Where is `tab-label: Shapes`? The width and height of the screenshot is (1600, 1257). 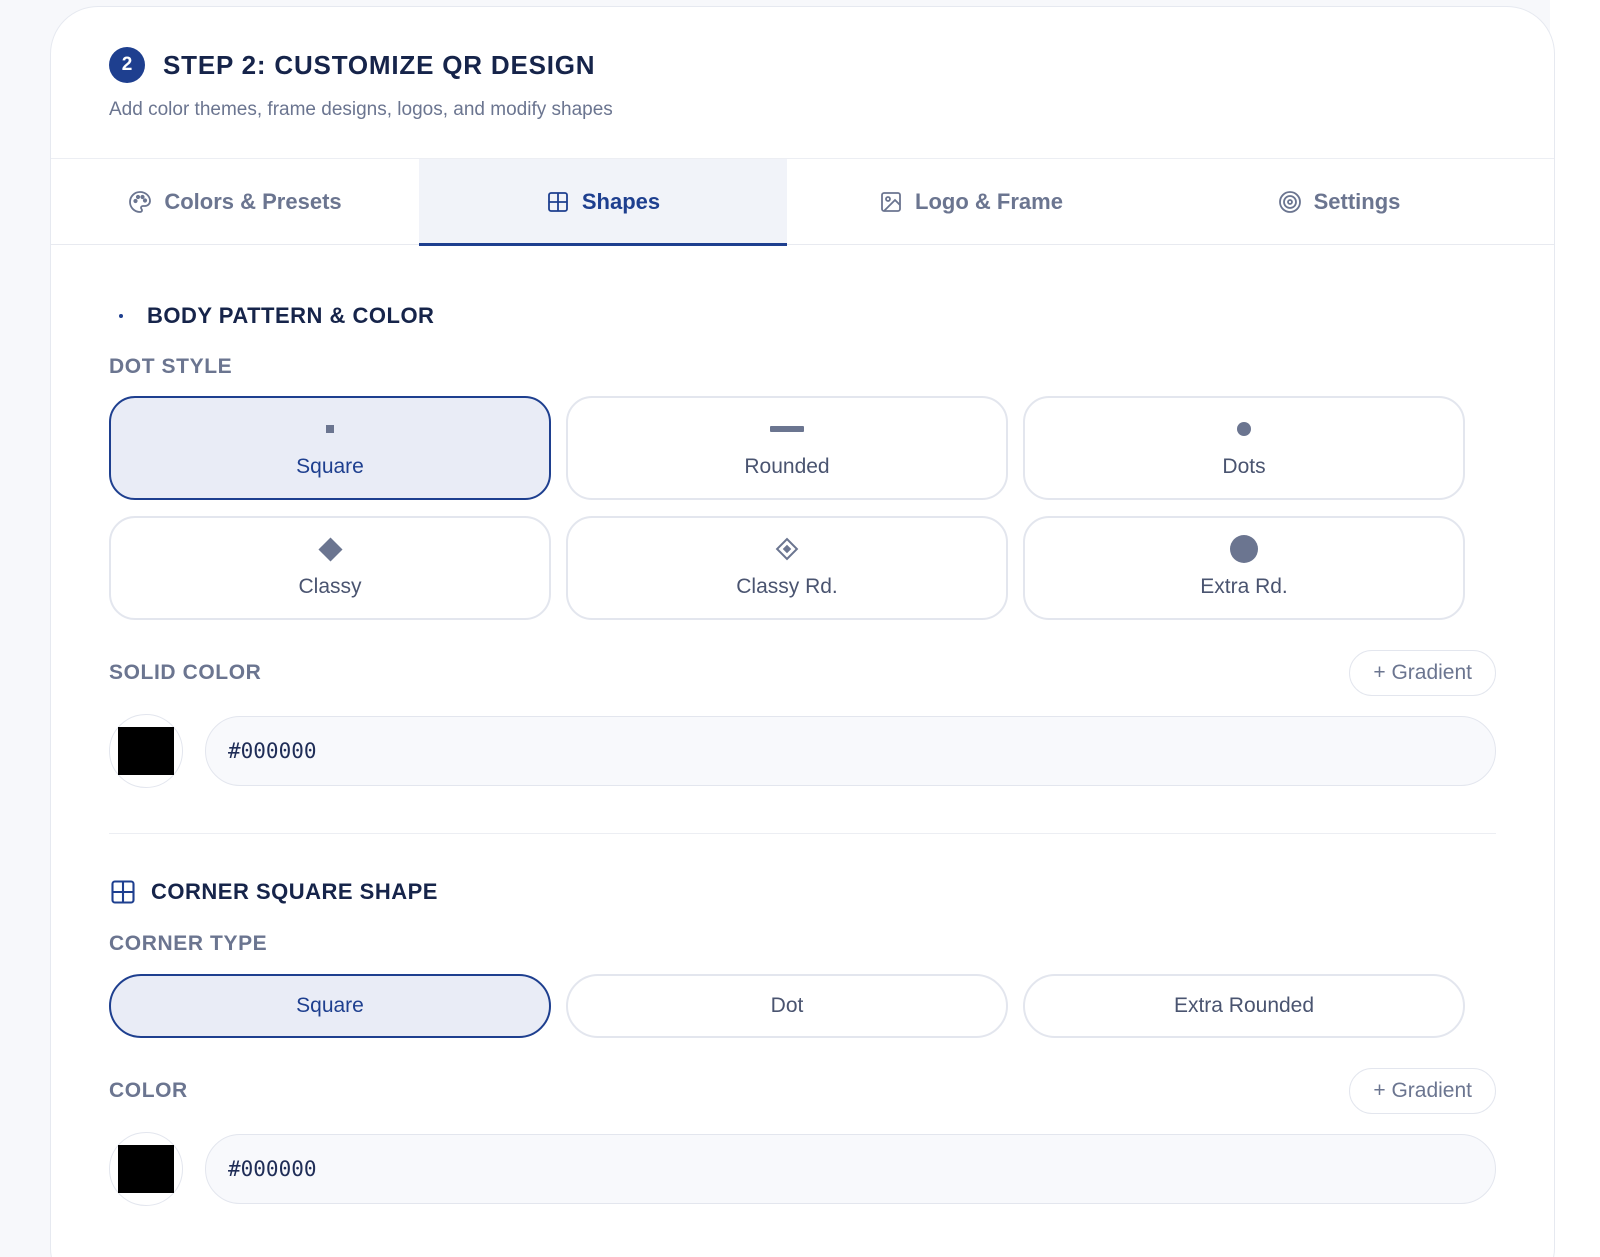 tab-label: Shapes is located at coordinates (621, 201).